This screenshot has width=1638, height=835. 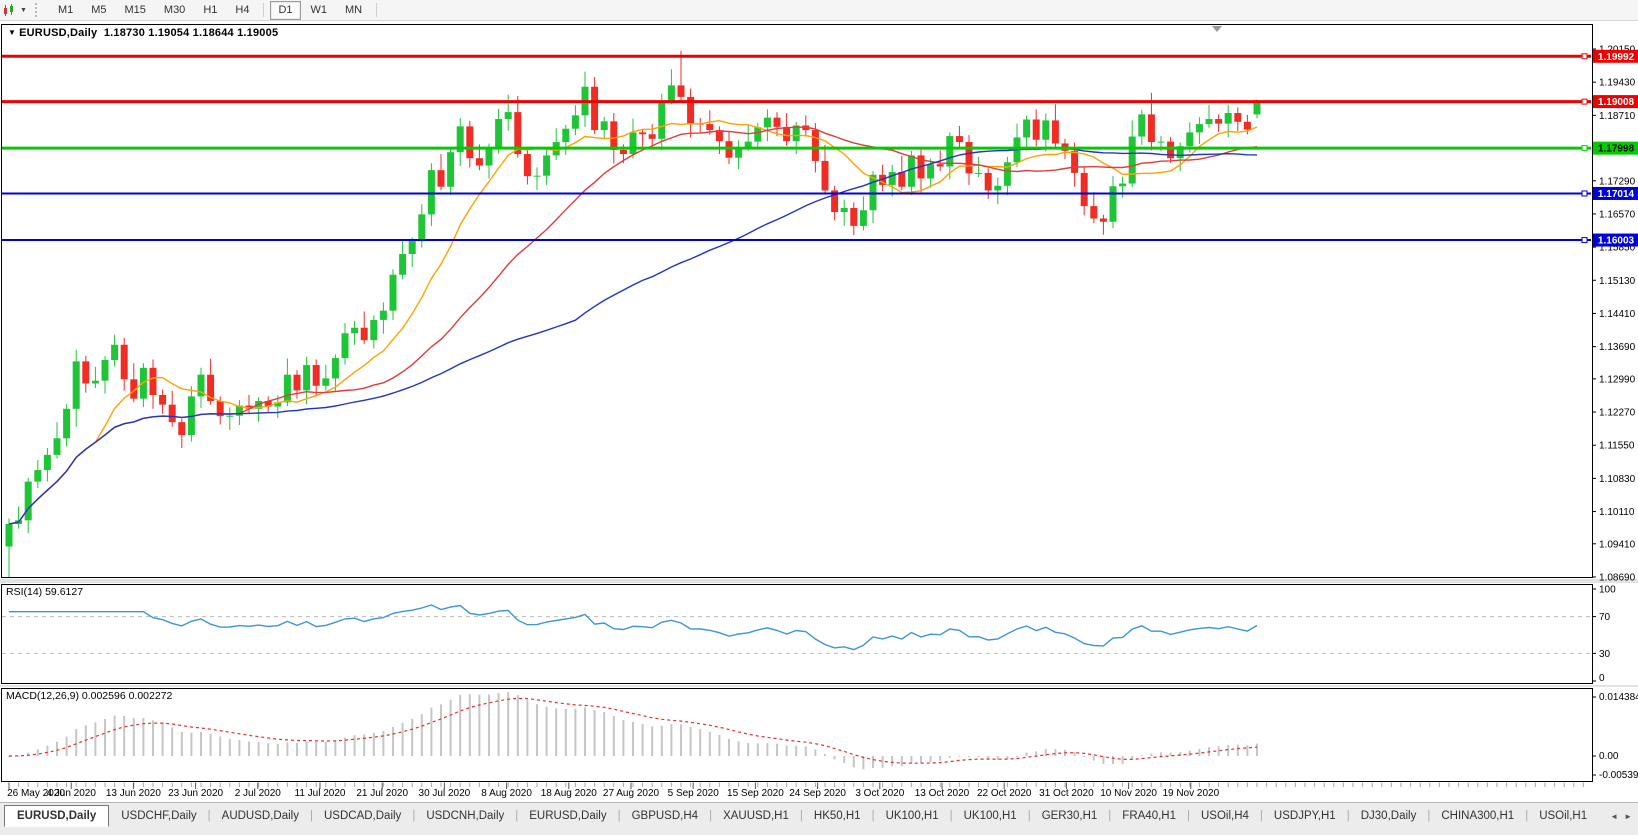 I want to click on svg-text: 0.00, so click(x=1609, y=756).